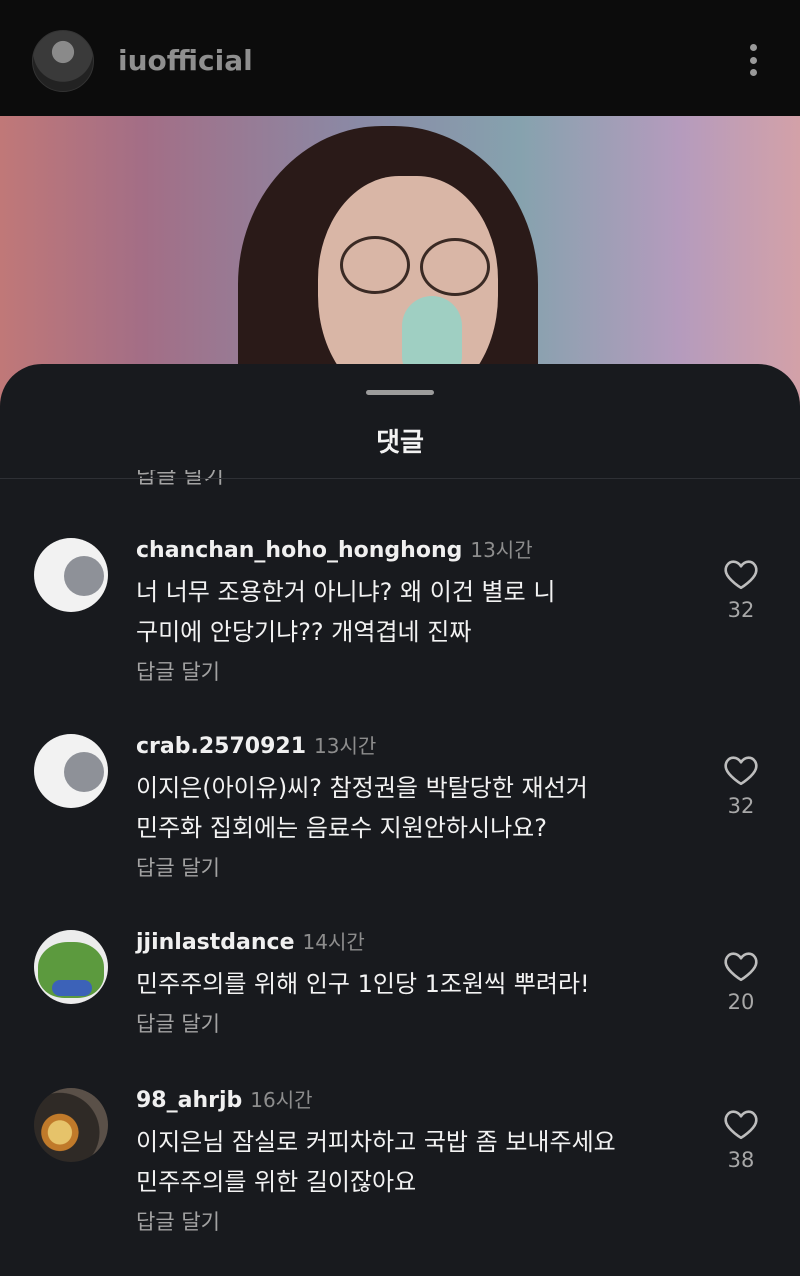 The image size is (800, 1276). I want to click on like-count: 38, so click(741, 1160).